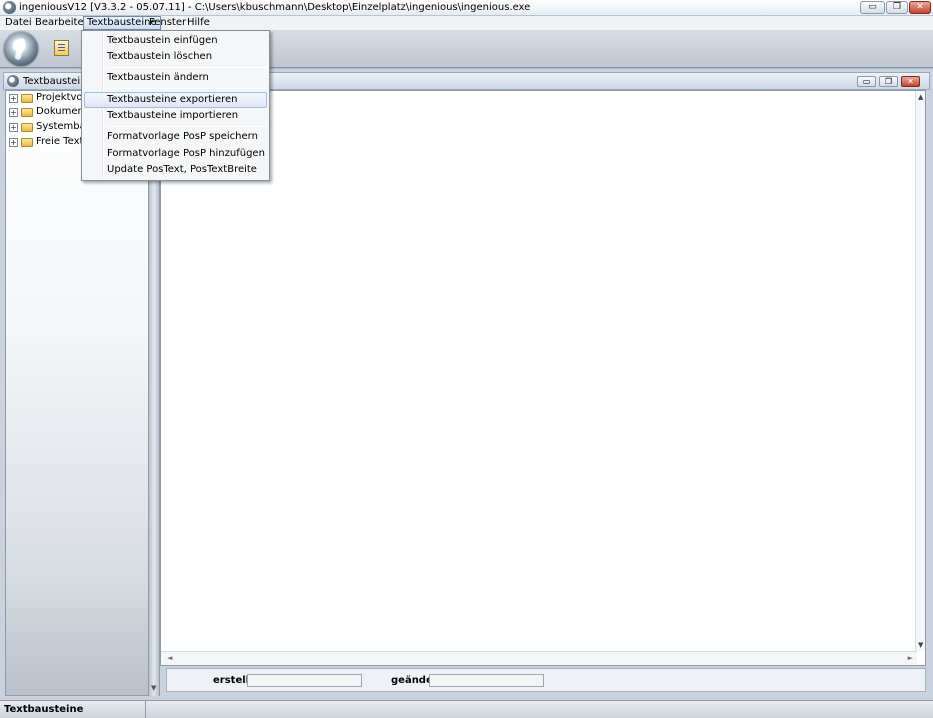  Describe the element at coordinates (466, 709) in the screenshot. I see `status-bar: Textbausteine` at that location.